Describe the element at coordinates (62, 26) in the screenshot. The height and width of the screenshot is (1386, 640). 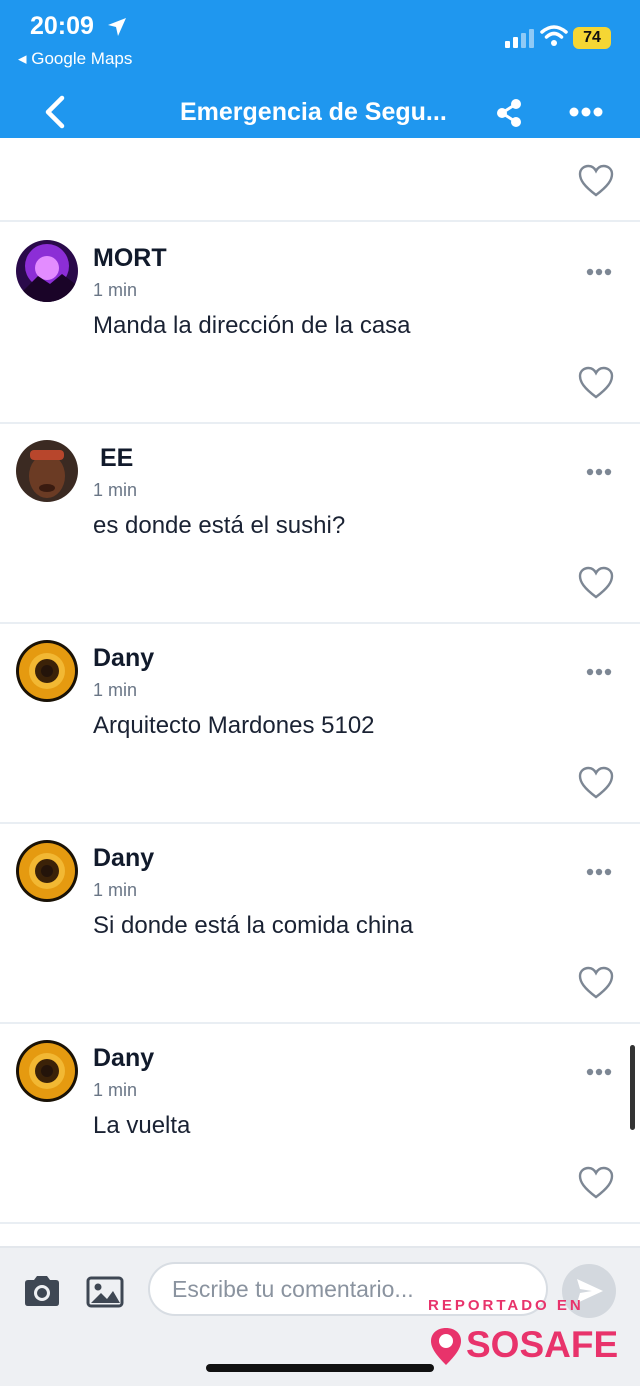
I see `status-time: 20:09` at that location.